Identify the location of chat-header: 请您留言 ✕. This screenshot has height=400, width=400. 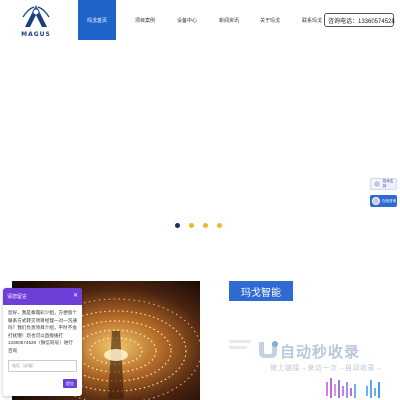
(42, 296).